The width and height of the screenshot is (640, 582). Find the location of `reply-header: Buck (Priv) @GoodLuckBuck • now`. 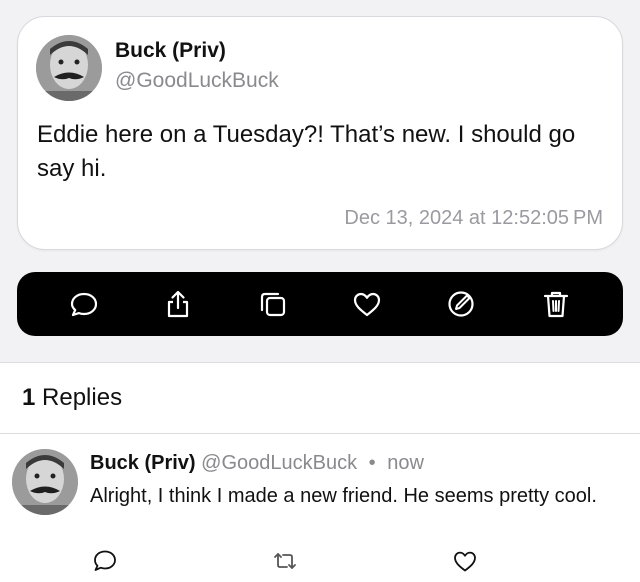

reply-header: Buck (Priv) @GoodLuckBuck • now is located at coordinates (257, 463).